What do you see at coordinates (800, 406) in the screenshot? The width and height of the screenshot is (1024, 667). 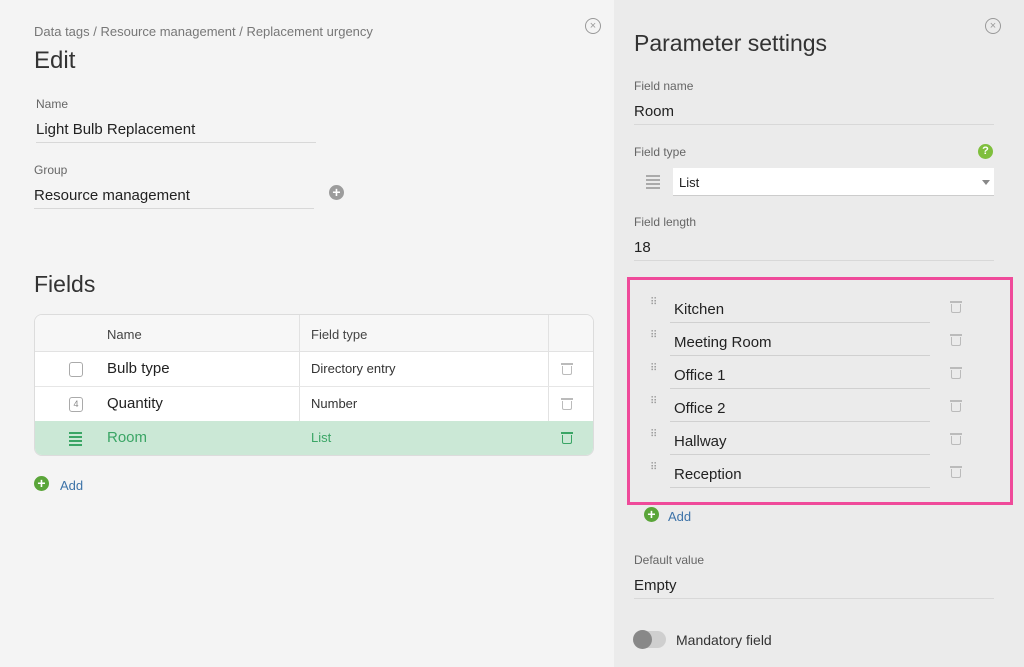 I see `list-item-input: Office 2` at bounding box center [800, 406].